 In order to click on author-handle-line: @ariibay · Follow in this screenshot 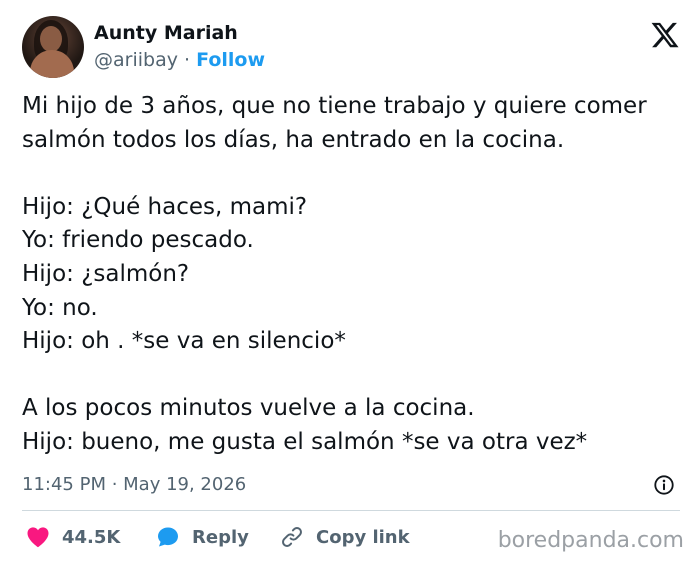, I will do `click(179, 60)`.